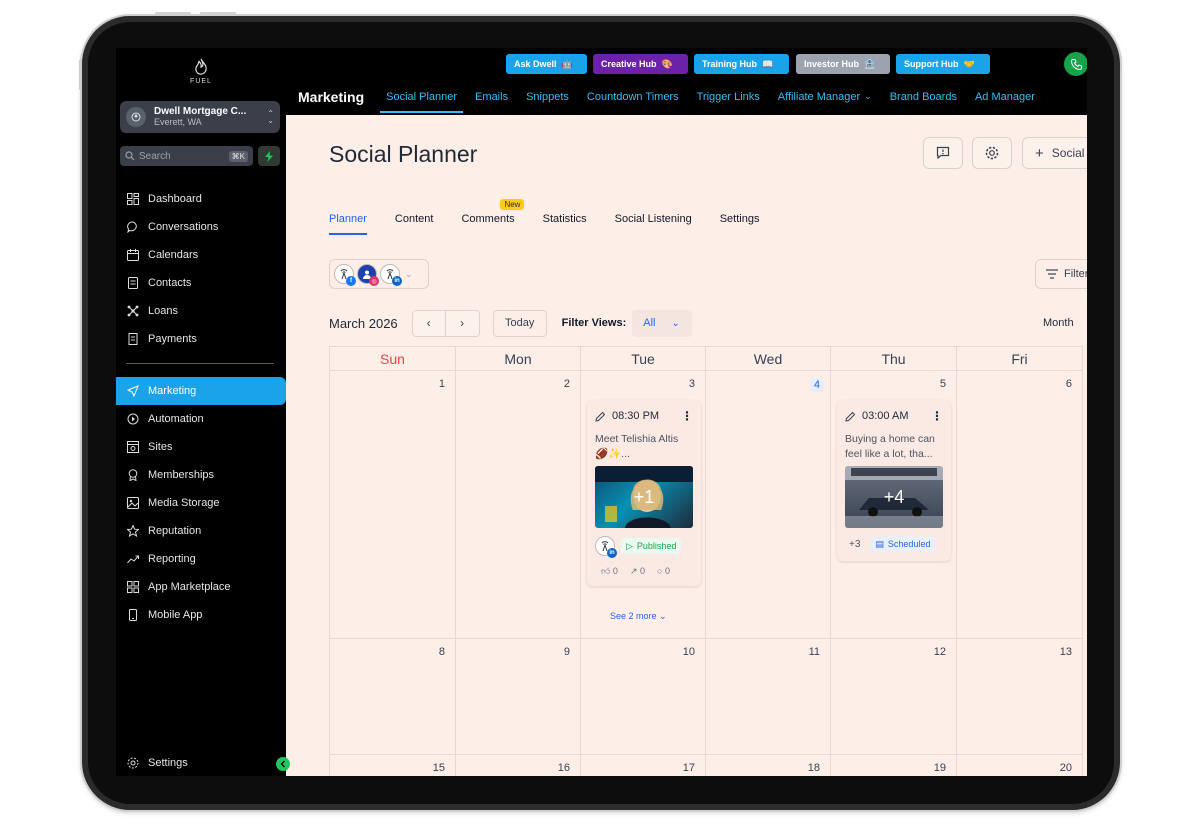  Describe the element at coordinates (201, 447) in the screenshot. I see `sidebar-item-sites: Sites` at that location.